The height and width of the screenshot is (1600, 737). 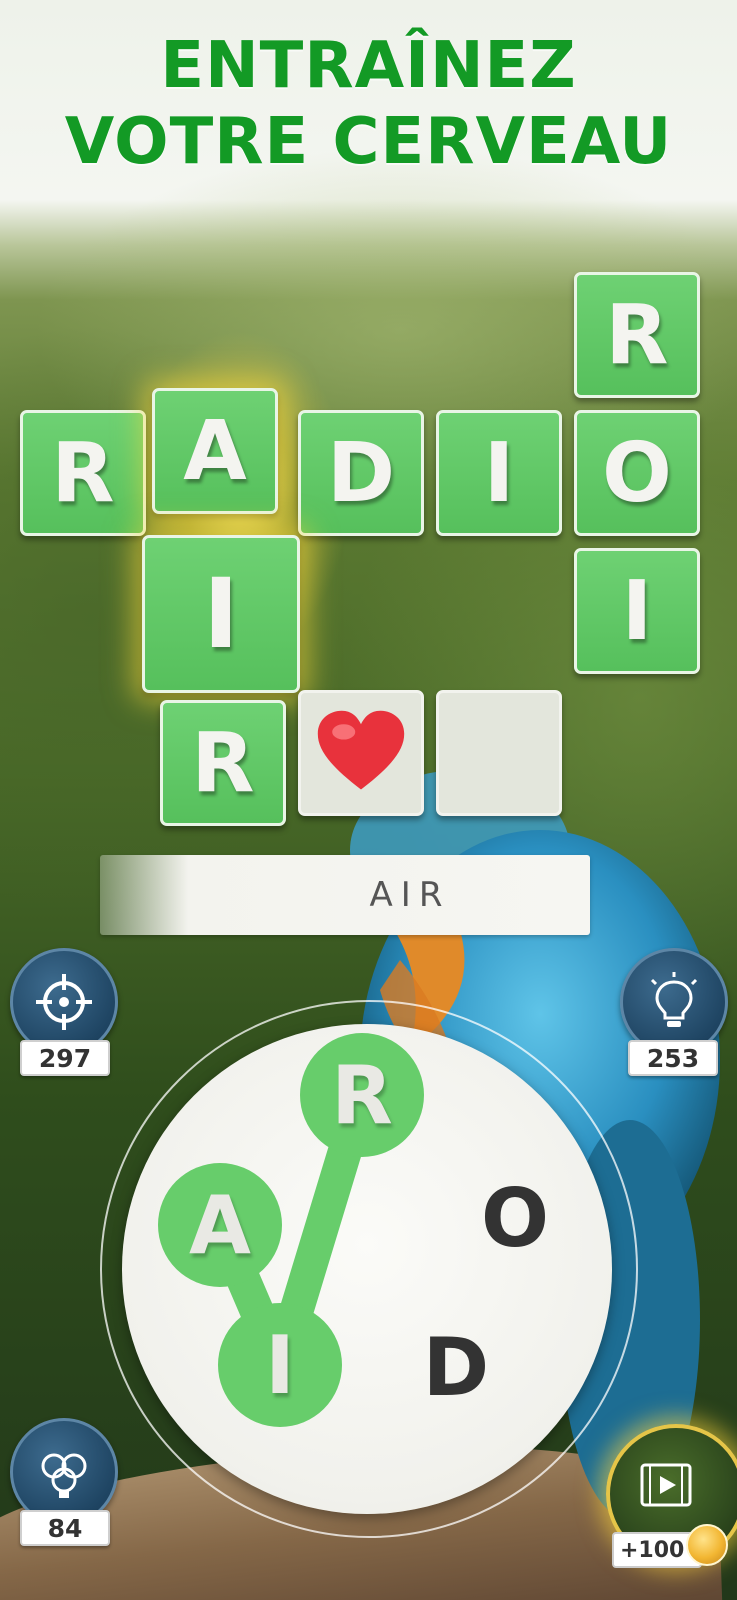 I want to click on wheel-letter-text: D, so click(x=456, y=1367).